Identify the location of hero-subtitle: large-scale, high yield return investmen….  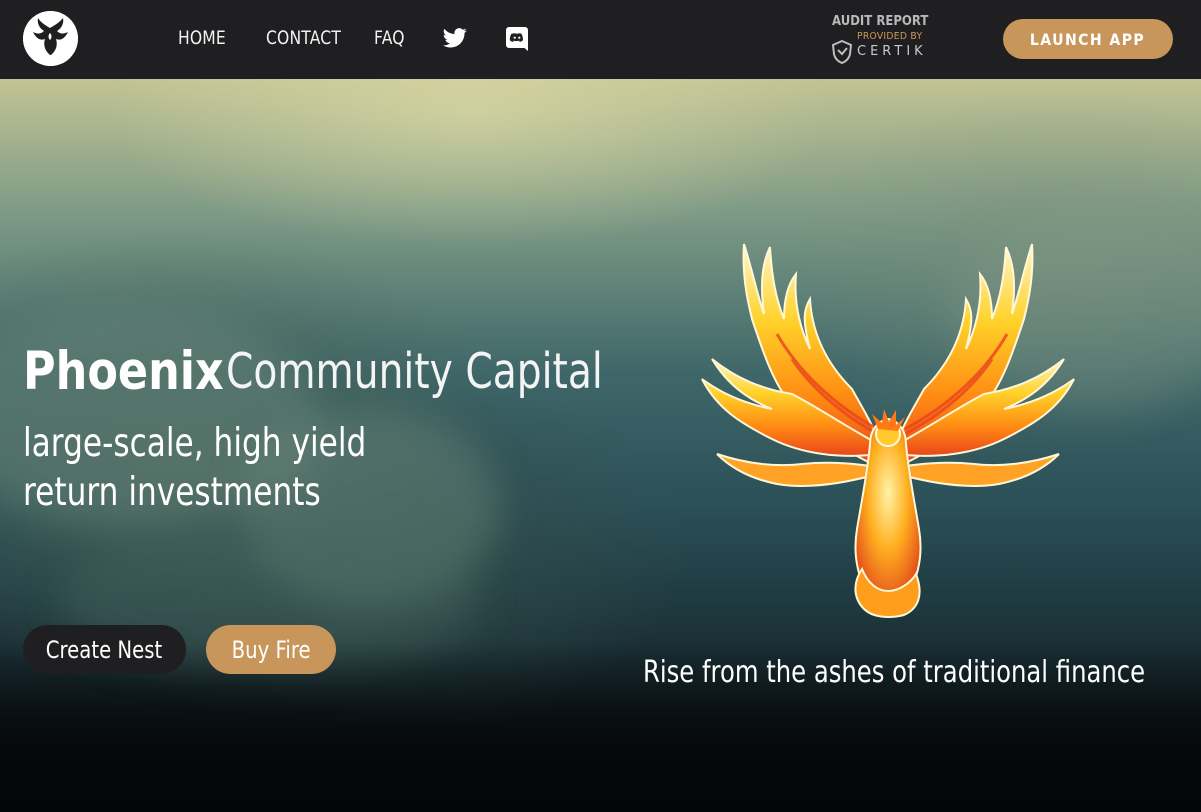
(194, 468).